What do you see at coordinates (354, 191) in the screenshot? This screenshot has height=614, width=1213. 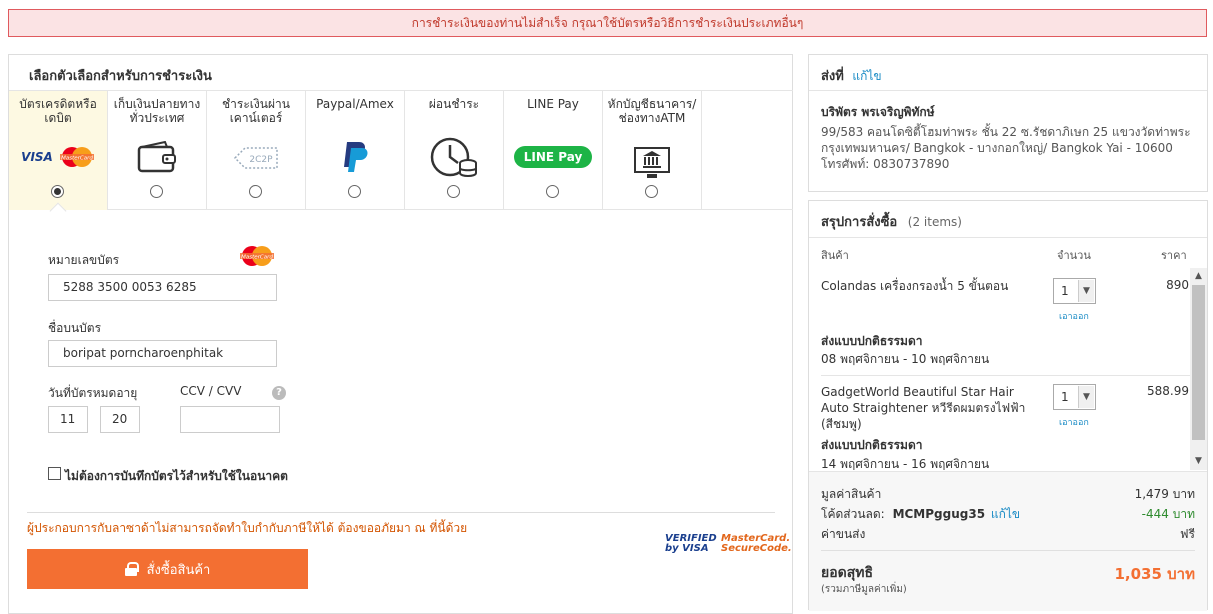 I see `radio-paypal` at bounding box center [354, 191].